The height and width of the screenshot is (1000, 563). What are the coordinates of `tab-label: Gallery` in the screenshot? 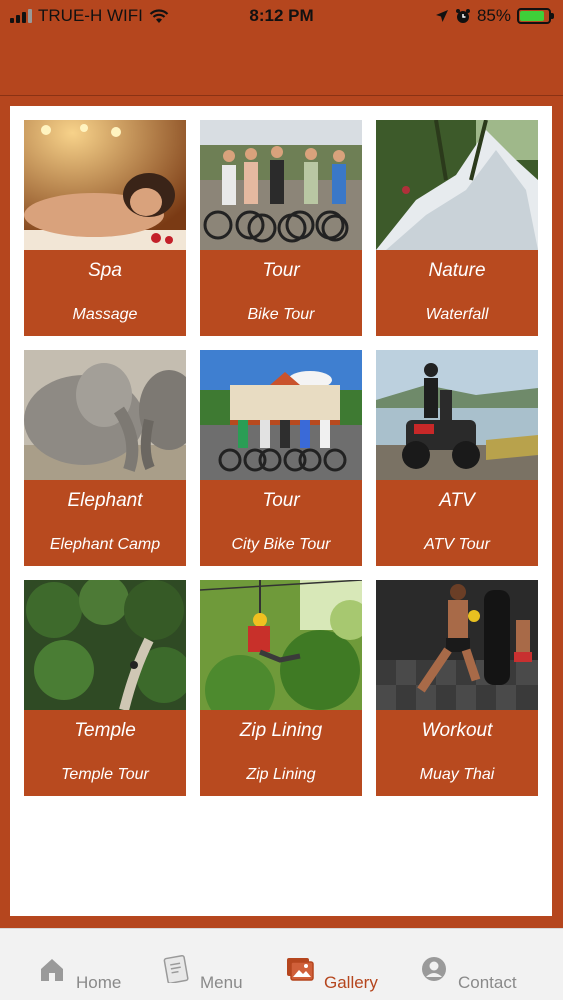 It's located at (351, 982).